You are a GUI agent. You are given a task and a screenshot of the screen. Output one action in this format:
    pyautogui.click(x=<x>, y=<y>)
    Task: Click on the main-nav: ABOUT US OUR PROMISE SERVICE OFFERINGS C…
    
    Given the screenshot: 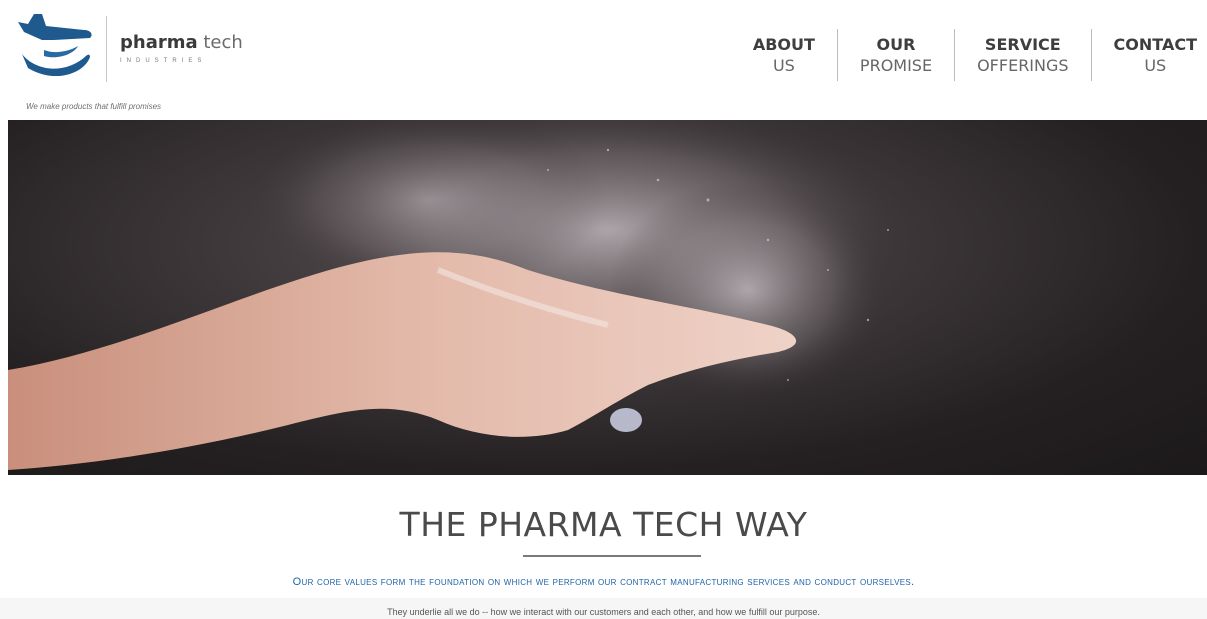 What is the action you would take?
    pyautogui.click(x=969, y=55)
    